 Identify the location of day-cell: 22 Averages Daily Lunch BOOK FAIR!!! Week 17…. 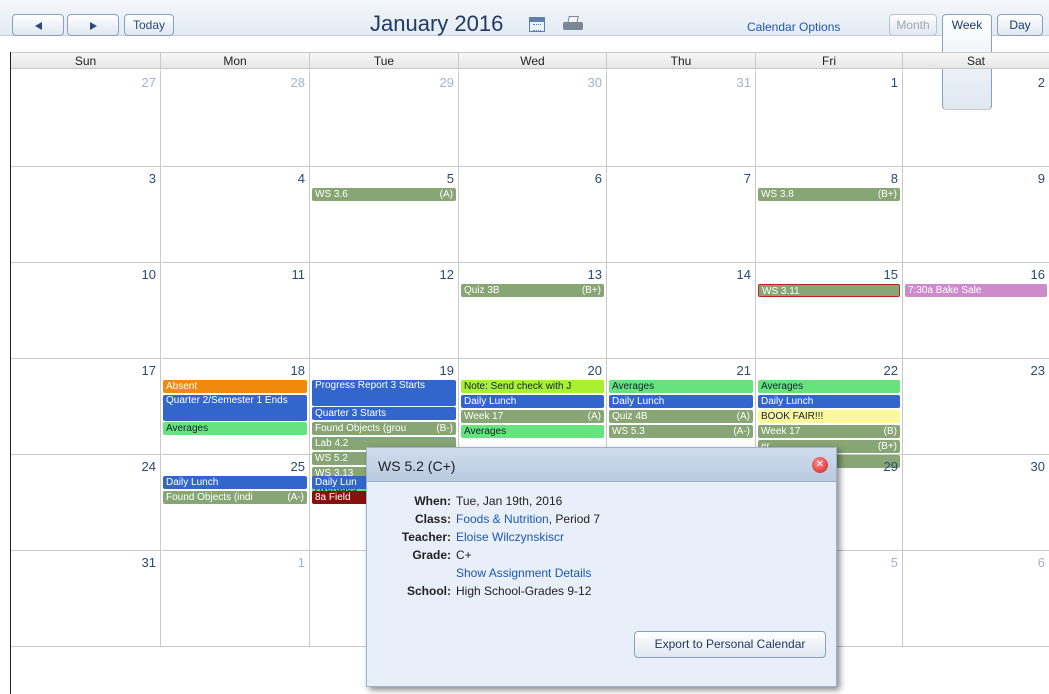
(829, 413).